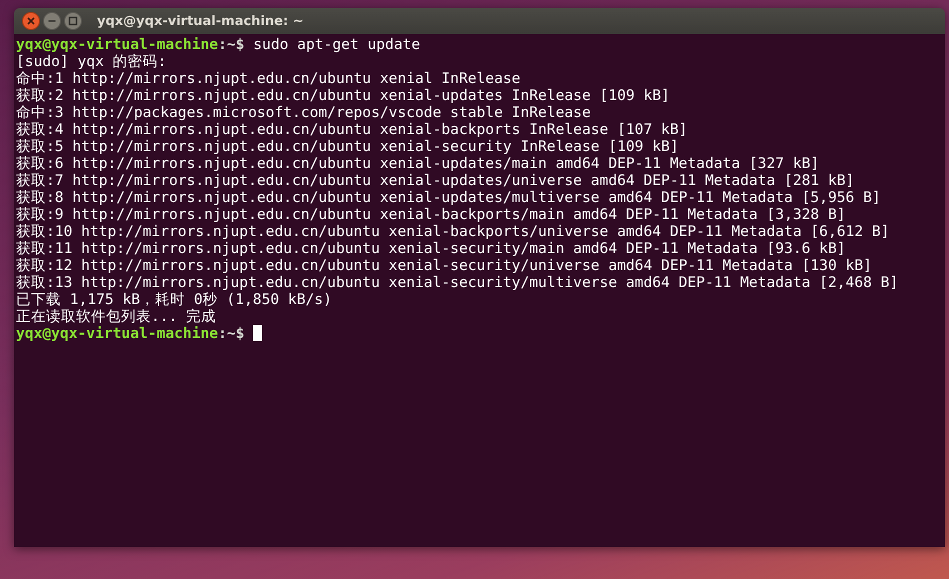 The width and height of the screenshot is (949, 579). Describe the element at coordinates (435, 180) in the screenshot. I see `output-line: 获取:7 http://mirrors.njupt.edu.cn/ubuntu xenial-updates/universe amd64 DEP-11 Metadata [281 kB]` at that location.